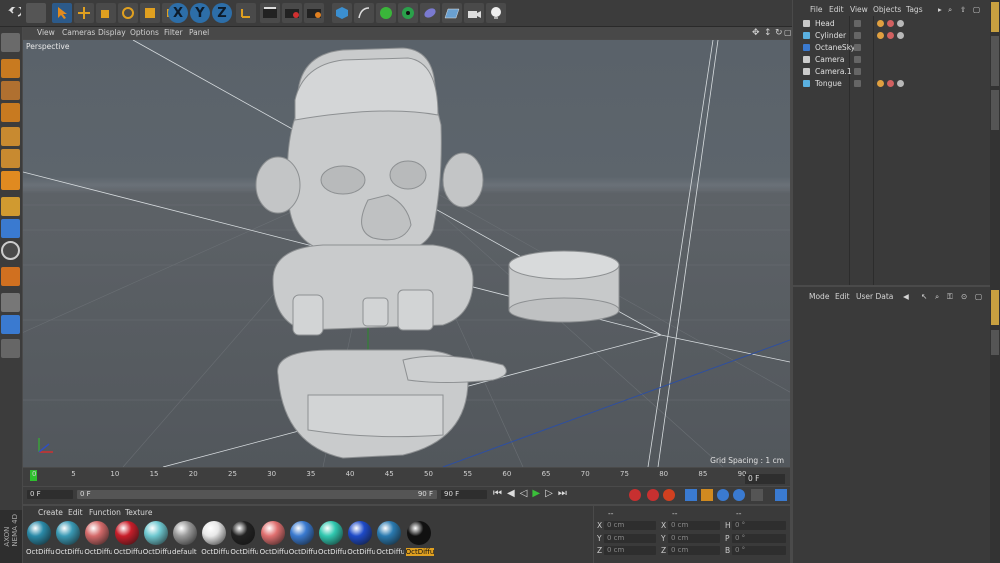 Image resolution: width=1000 pixels, height=563 pixels. What do you see at coordinates (257, 494) in the screenshot?
I see `frame-range-slider: 0 F 90 F` at bounding box center [257, 494].